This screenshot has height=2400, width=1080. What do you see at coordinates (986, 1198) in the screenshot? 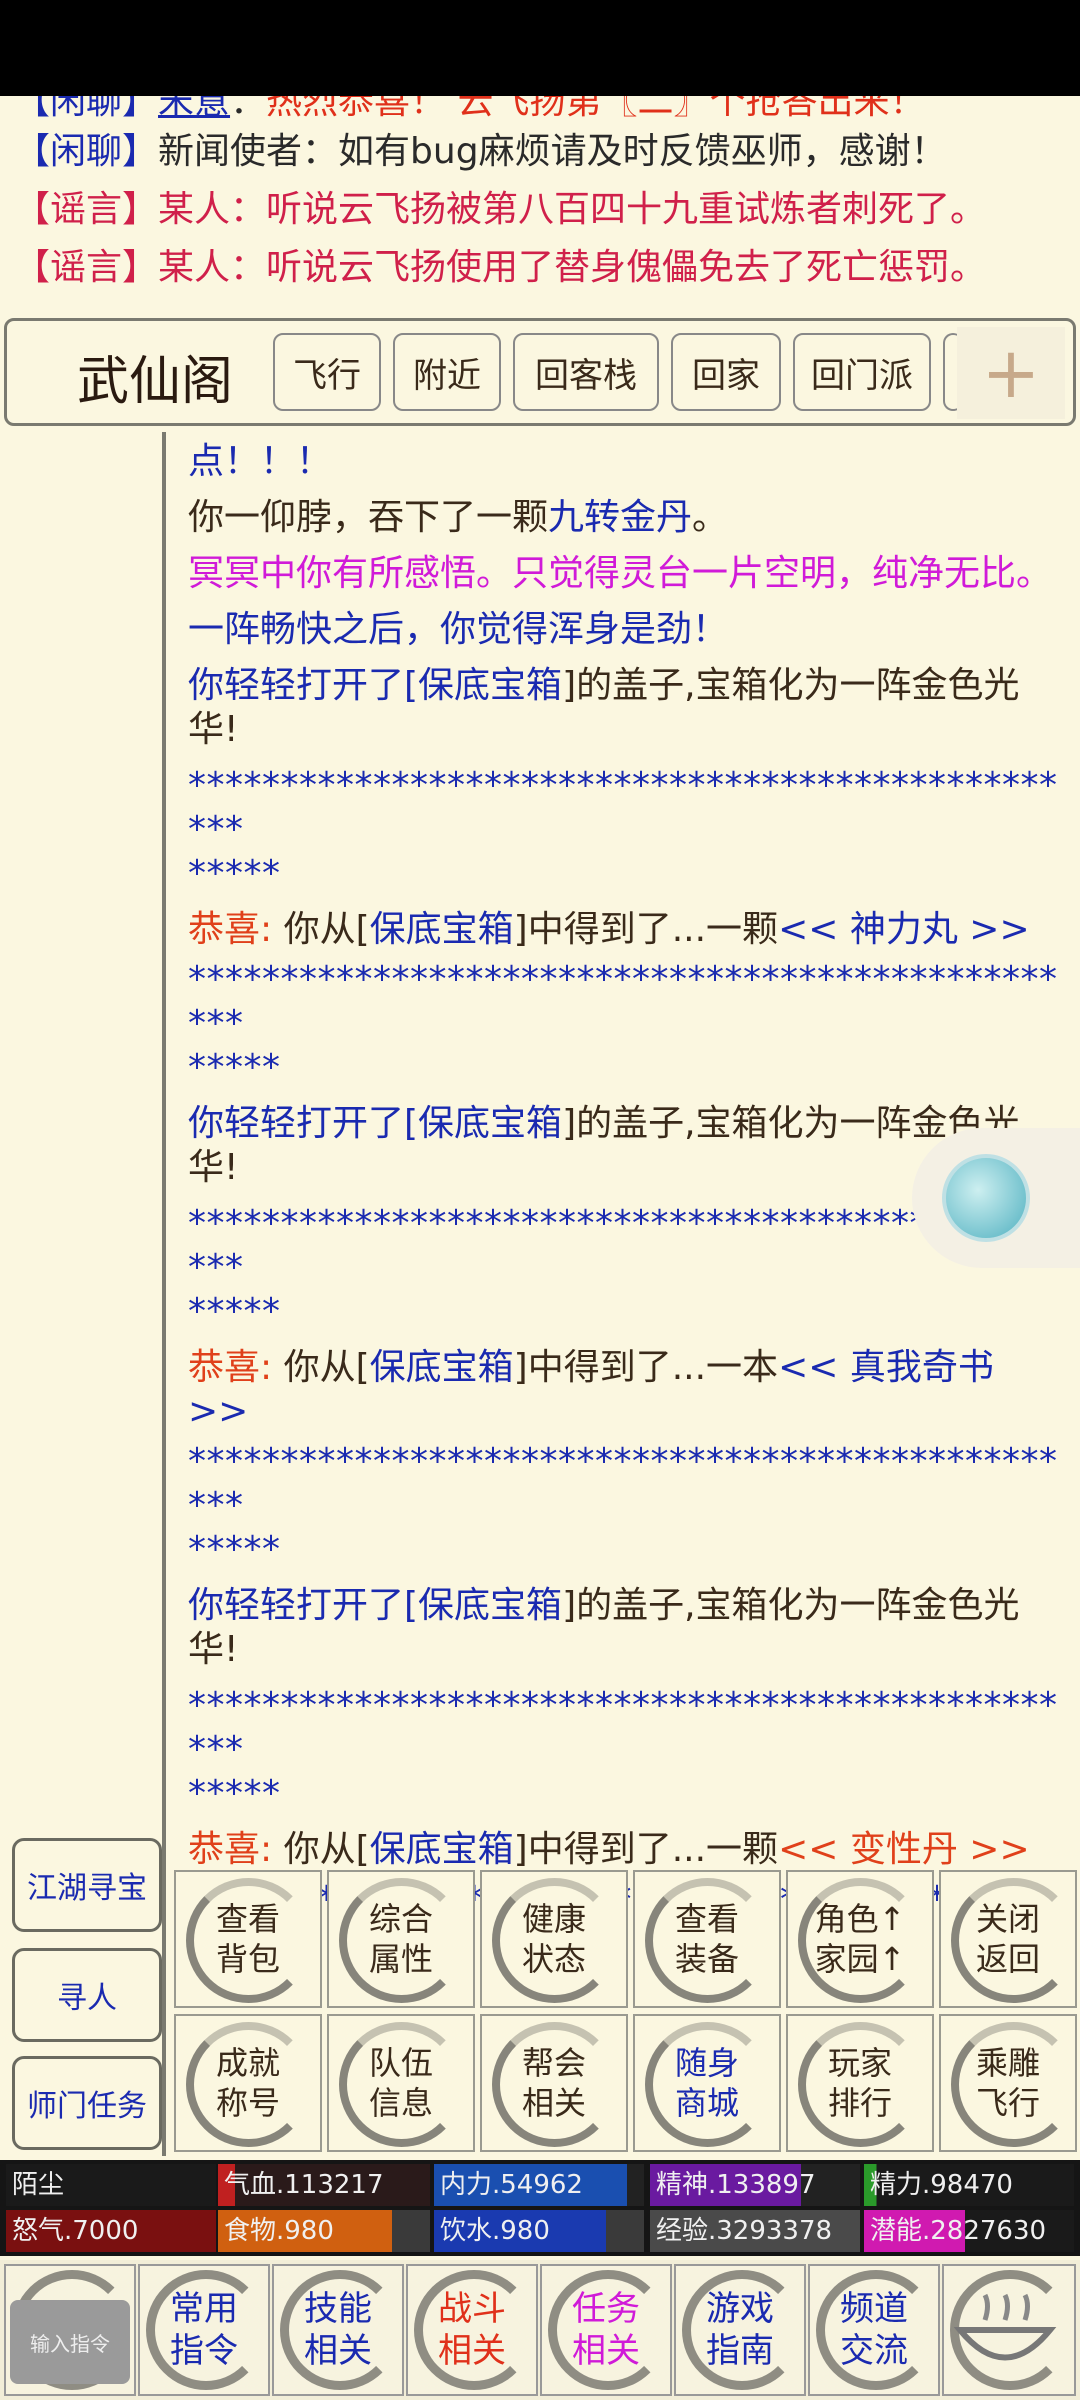
I see `assistant-icon` at bounding box center [986, 1198].